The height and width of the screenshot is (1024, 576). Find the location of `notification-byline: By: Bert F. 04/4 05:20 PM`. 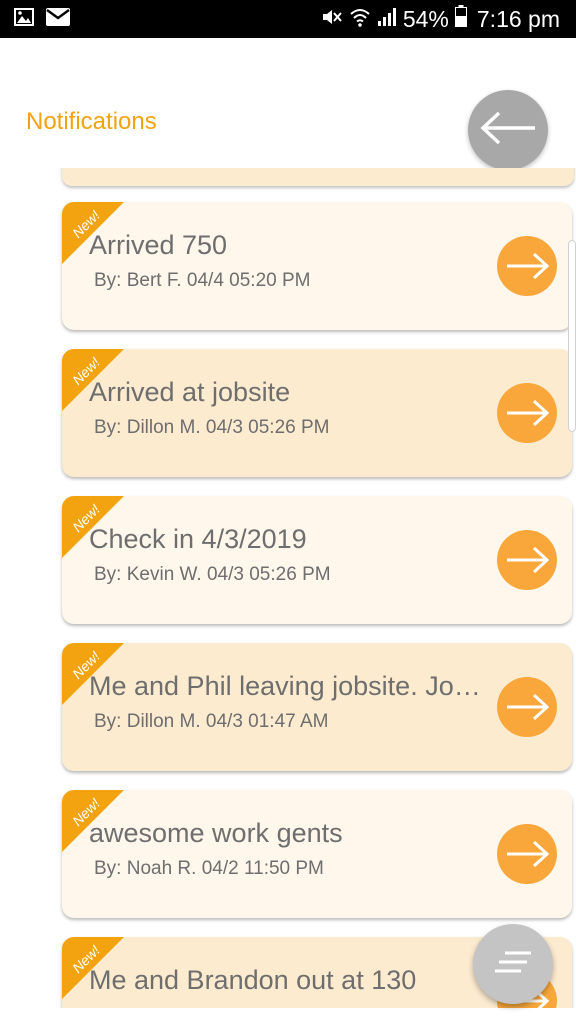

notification-byline: By: Bert F. 04/4 05:20 PM is located at coordinates (202, 280).